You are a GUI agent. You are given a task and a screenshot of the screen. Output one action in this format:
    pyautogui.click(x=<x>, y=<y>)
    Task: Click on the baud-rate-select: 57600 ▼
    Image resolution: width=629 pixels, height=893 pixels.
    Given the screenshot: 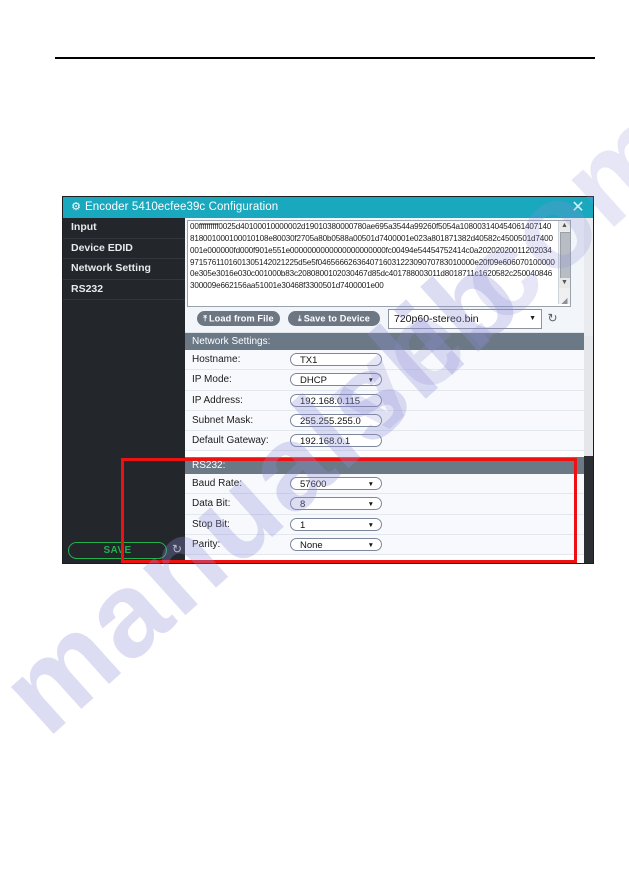 What is the action you would take?
    pyautogui.click(x=336, y=483)
    